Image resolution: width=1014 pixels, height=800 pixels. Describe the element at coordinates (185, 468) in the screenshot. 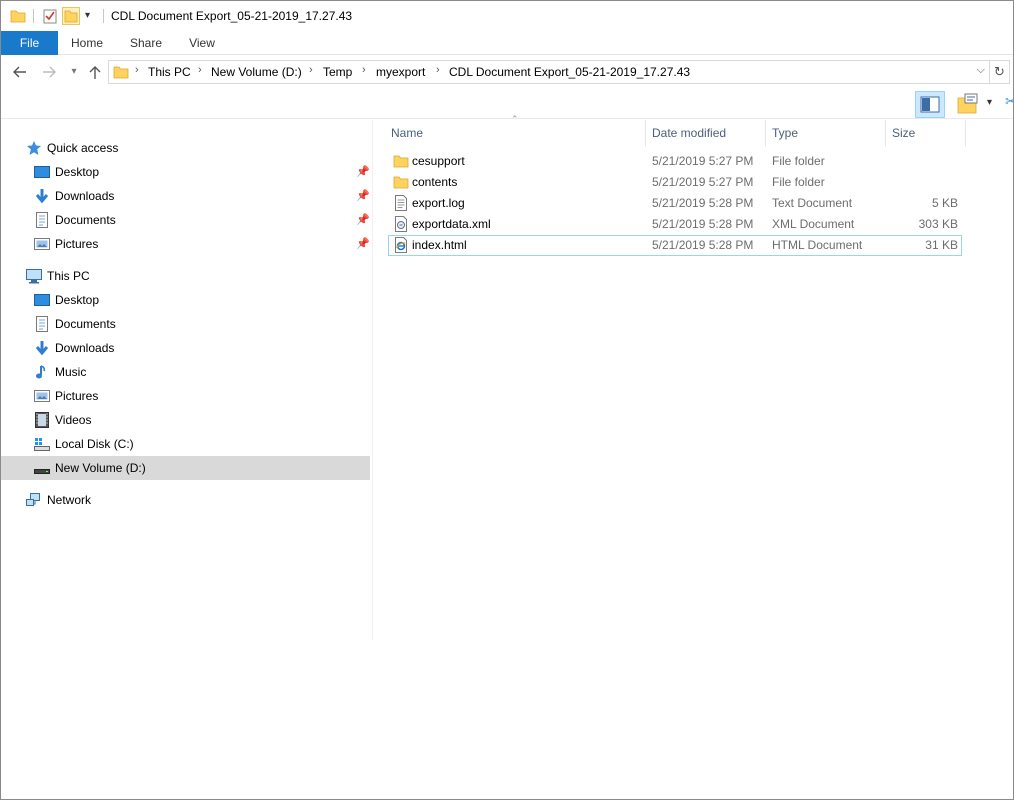

I see `nav-pc-new-volume: New Volume (D:)` at that location.